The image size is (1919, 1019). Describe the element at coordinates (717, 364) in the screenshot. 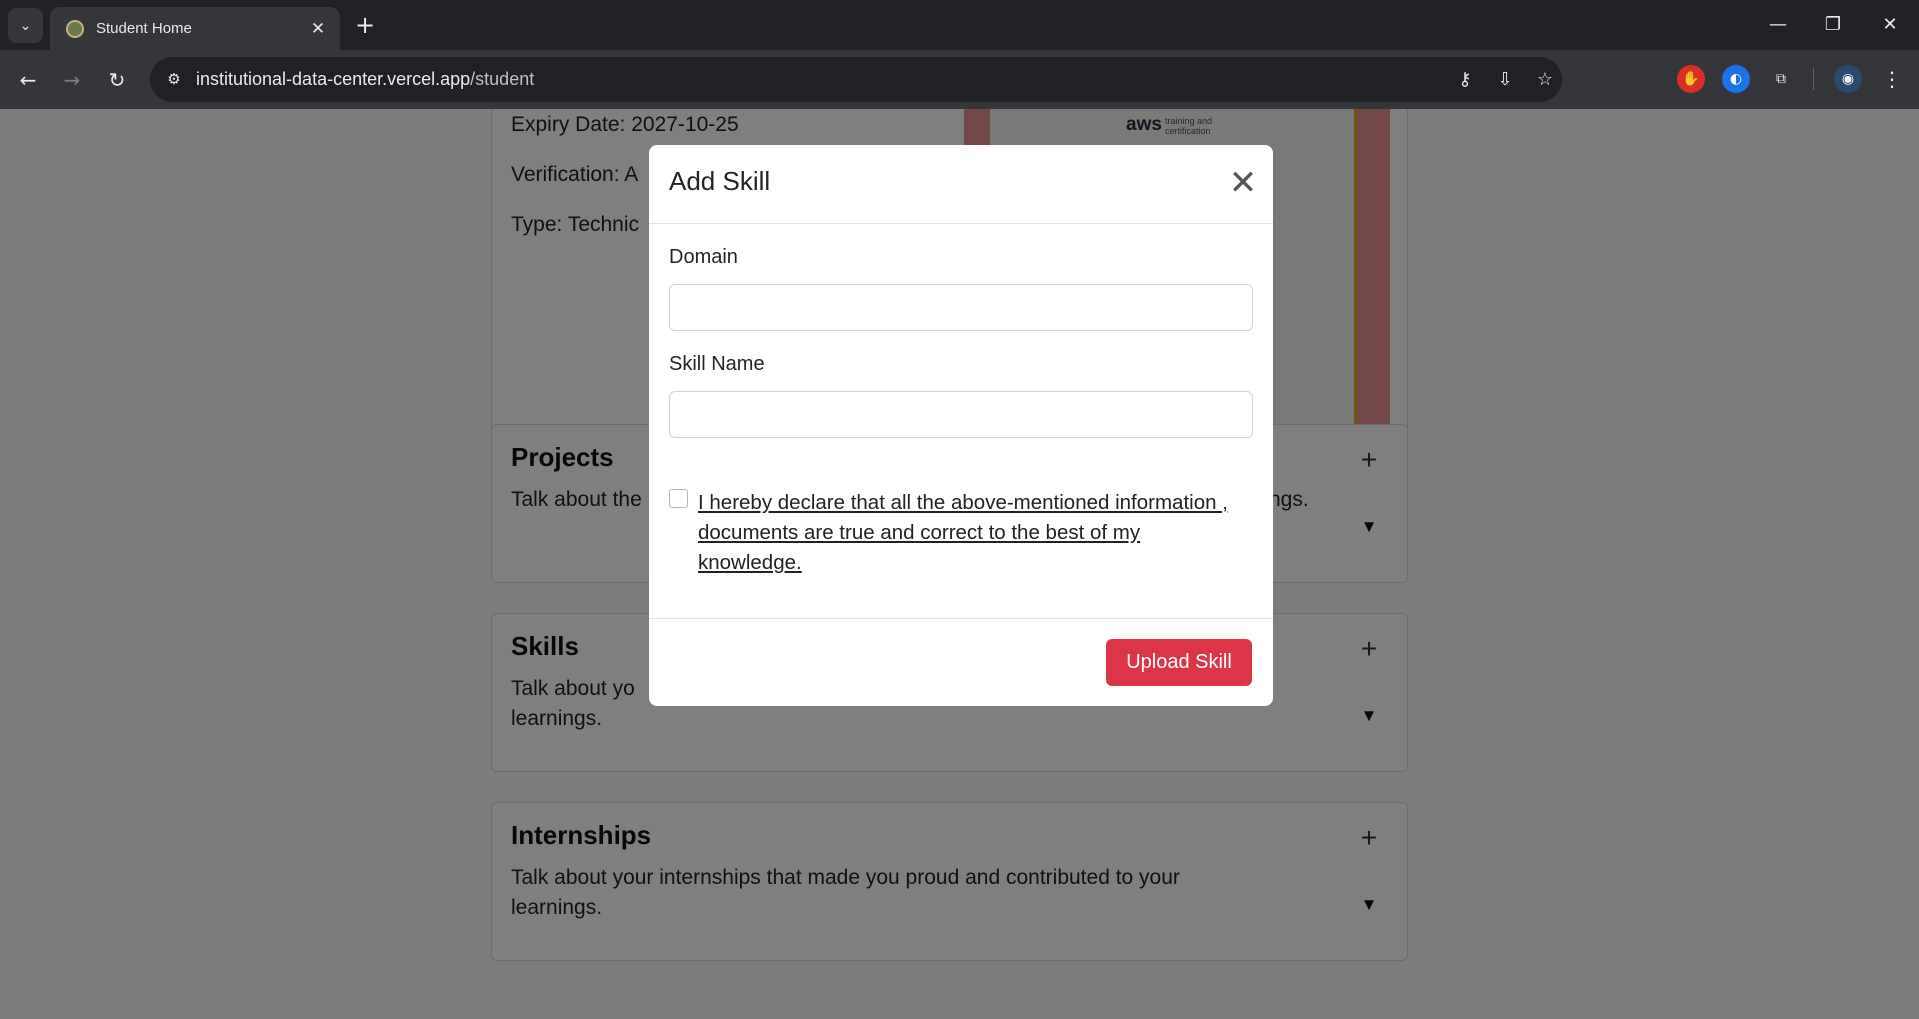

I see `skill-name-label: Skill Name` at that location.